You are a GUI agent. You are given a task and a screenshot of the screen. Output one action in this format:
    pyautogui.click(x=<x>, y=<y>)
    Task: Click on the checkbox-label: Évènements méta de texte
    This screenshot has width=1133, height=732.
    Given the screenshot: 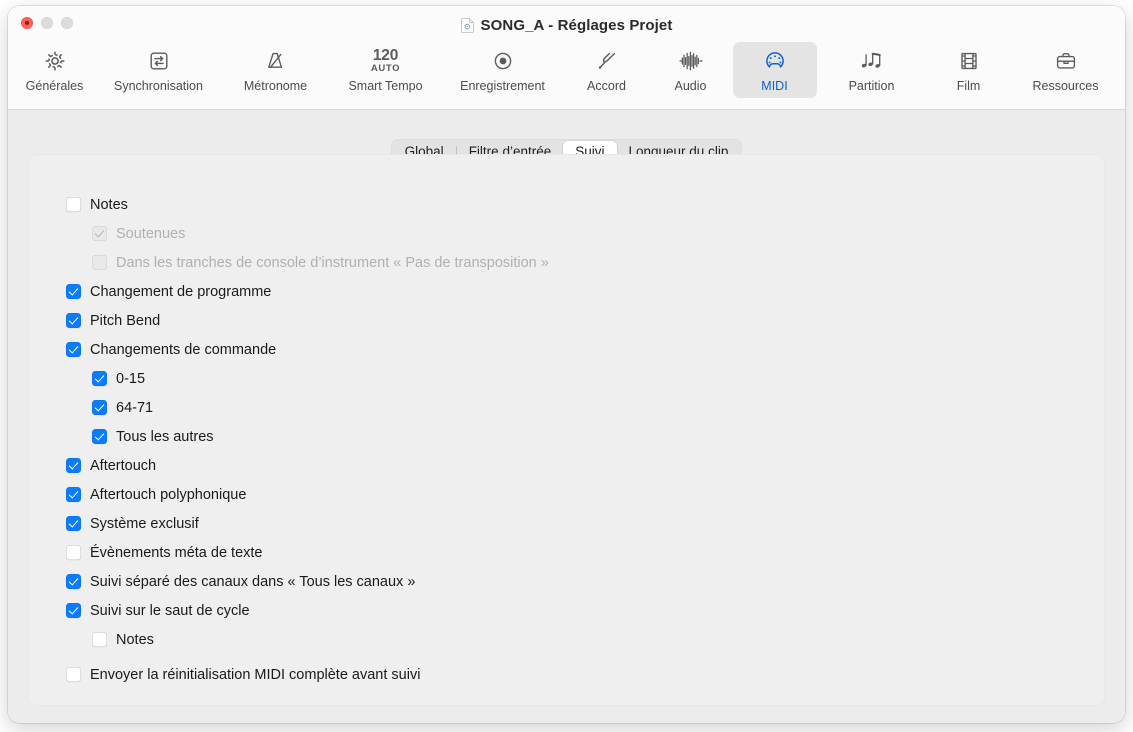 What is the action you would take?
    pyautogui.click(x=176, y=552)
    